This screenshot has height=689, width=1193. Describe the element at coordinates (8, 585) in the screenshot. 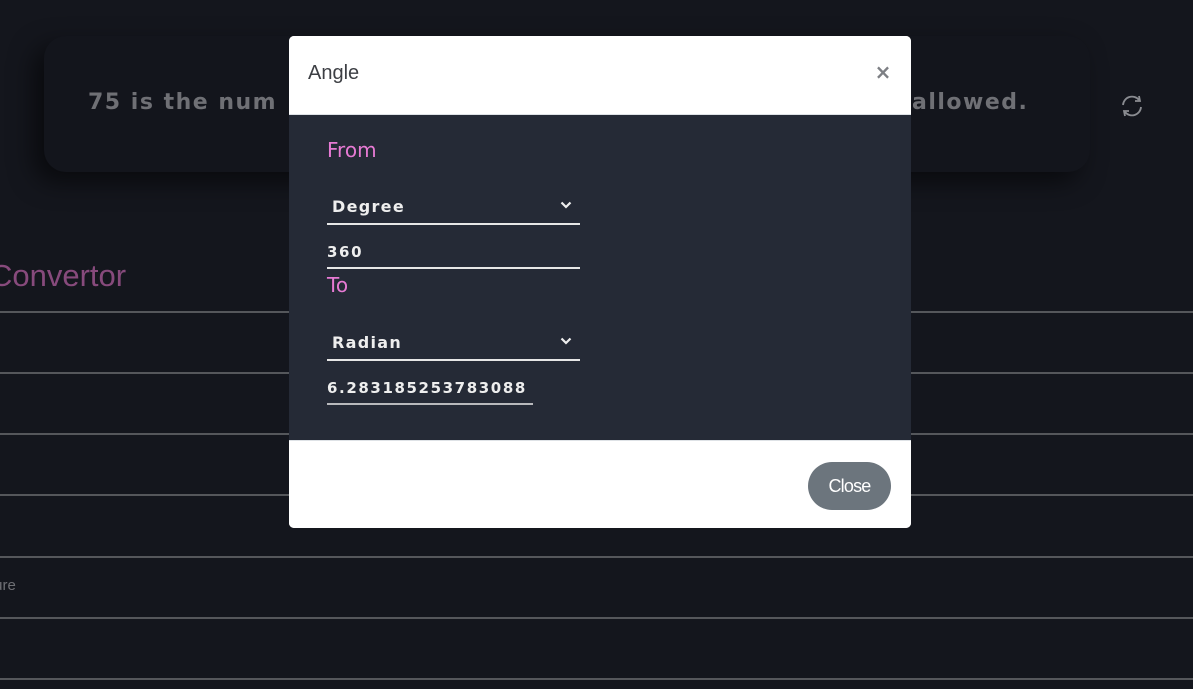

I see `list-item-temperature: ture` at that location.